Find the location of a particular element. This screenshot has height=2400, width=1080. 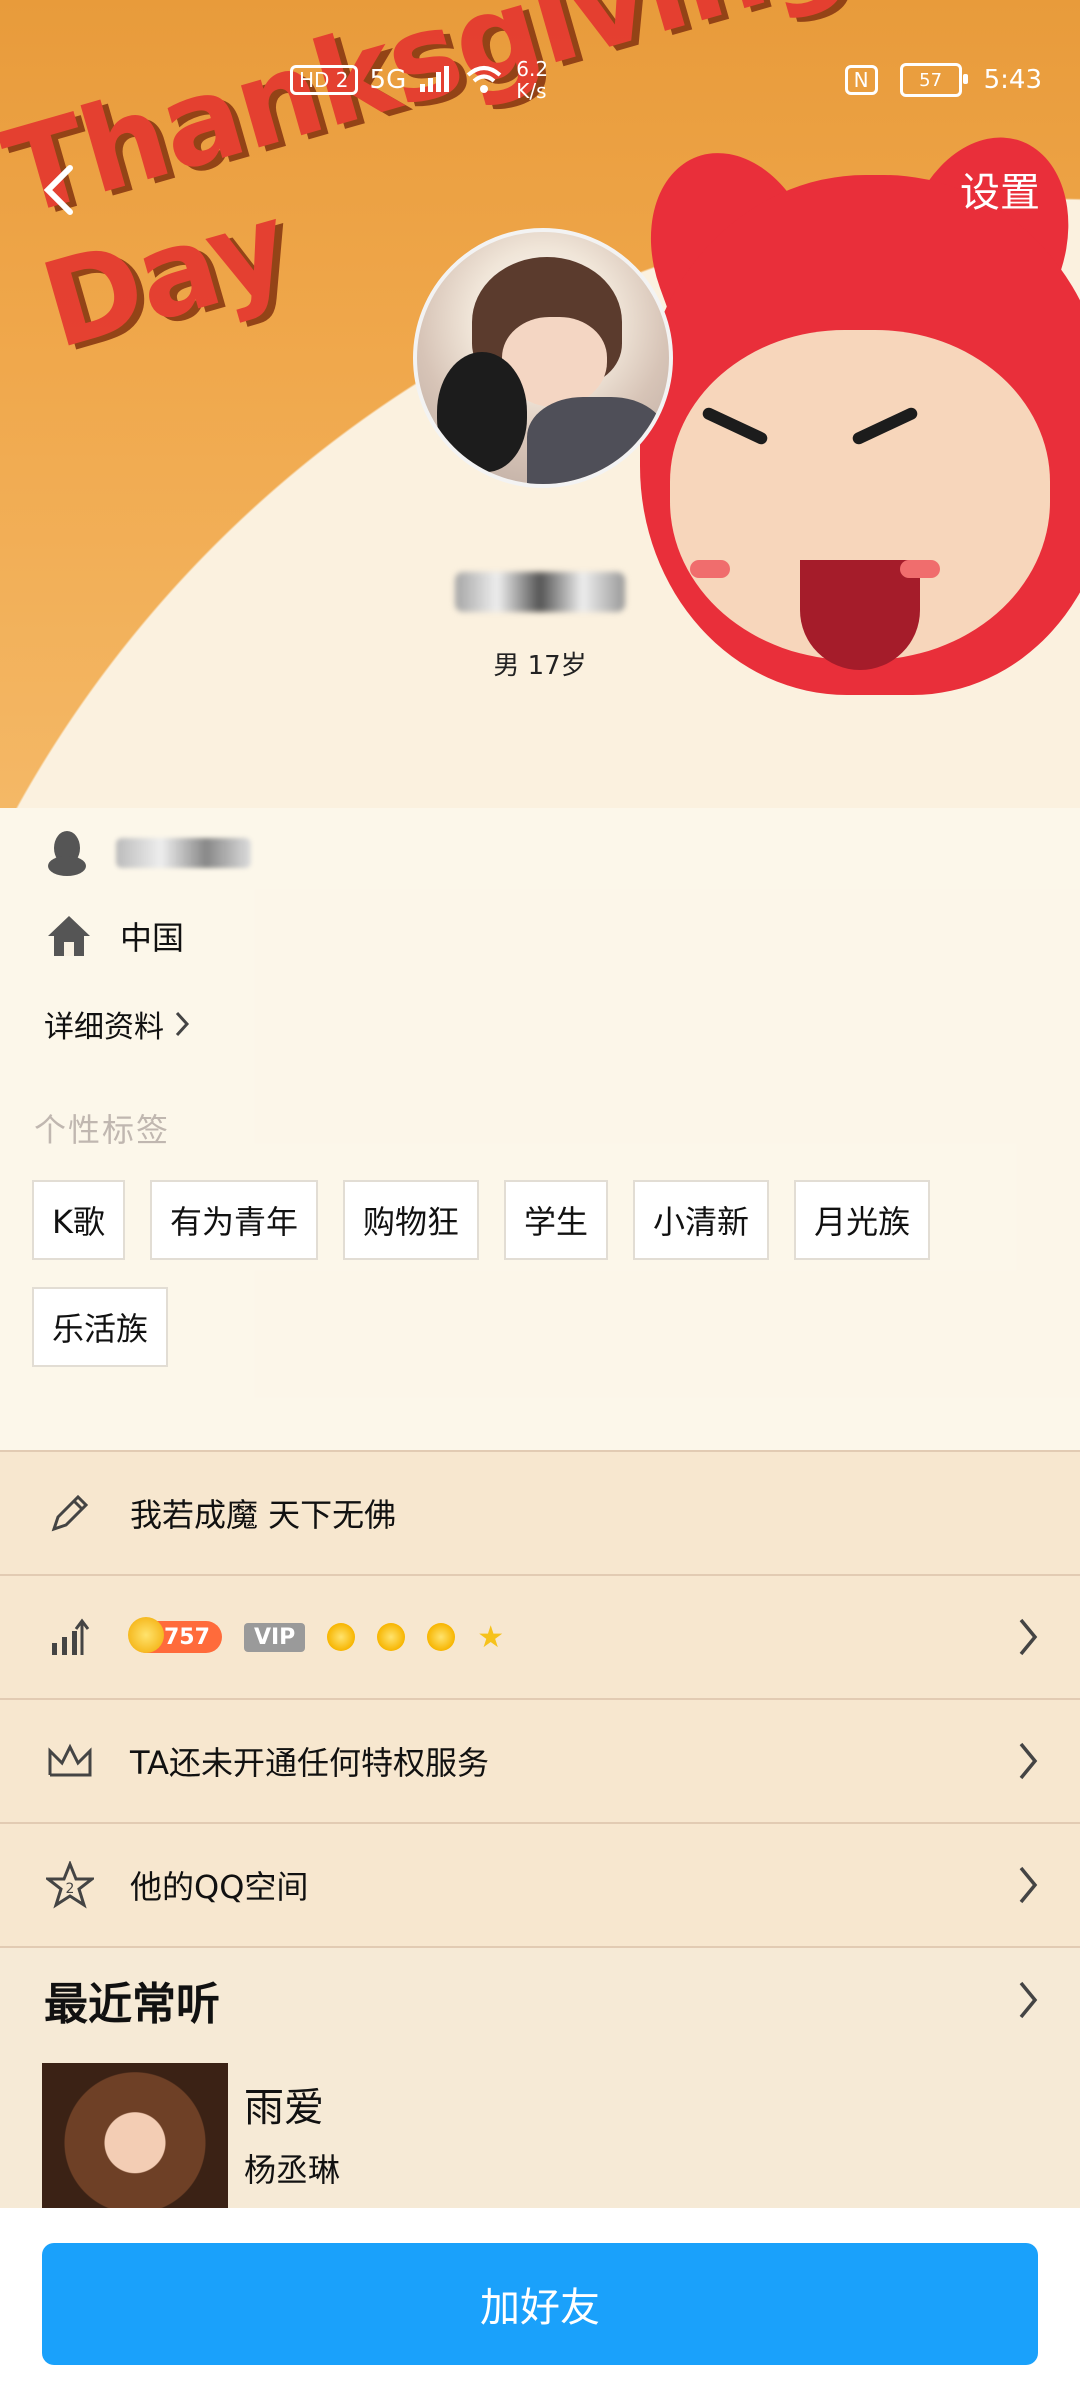

qq-number-row is located at coordinates (148, 853).